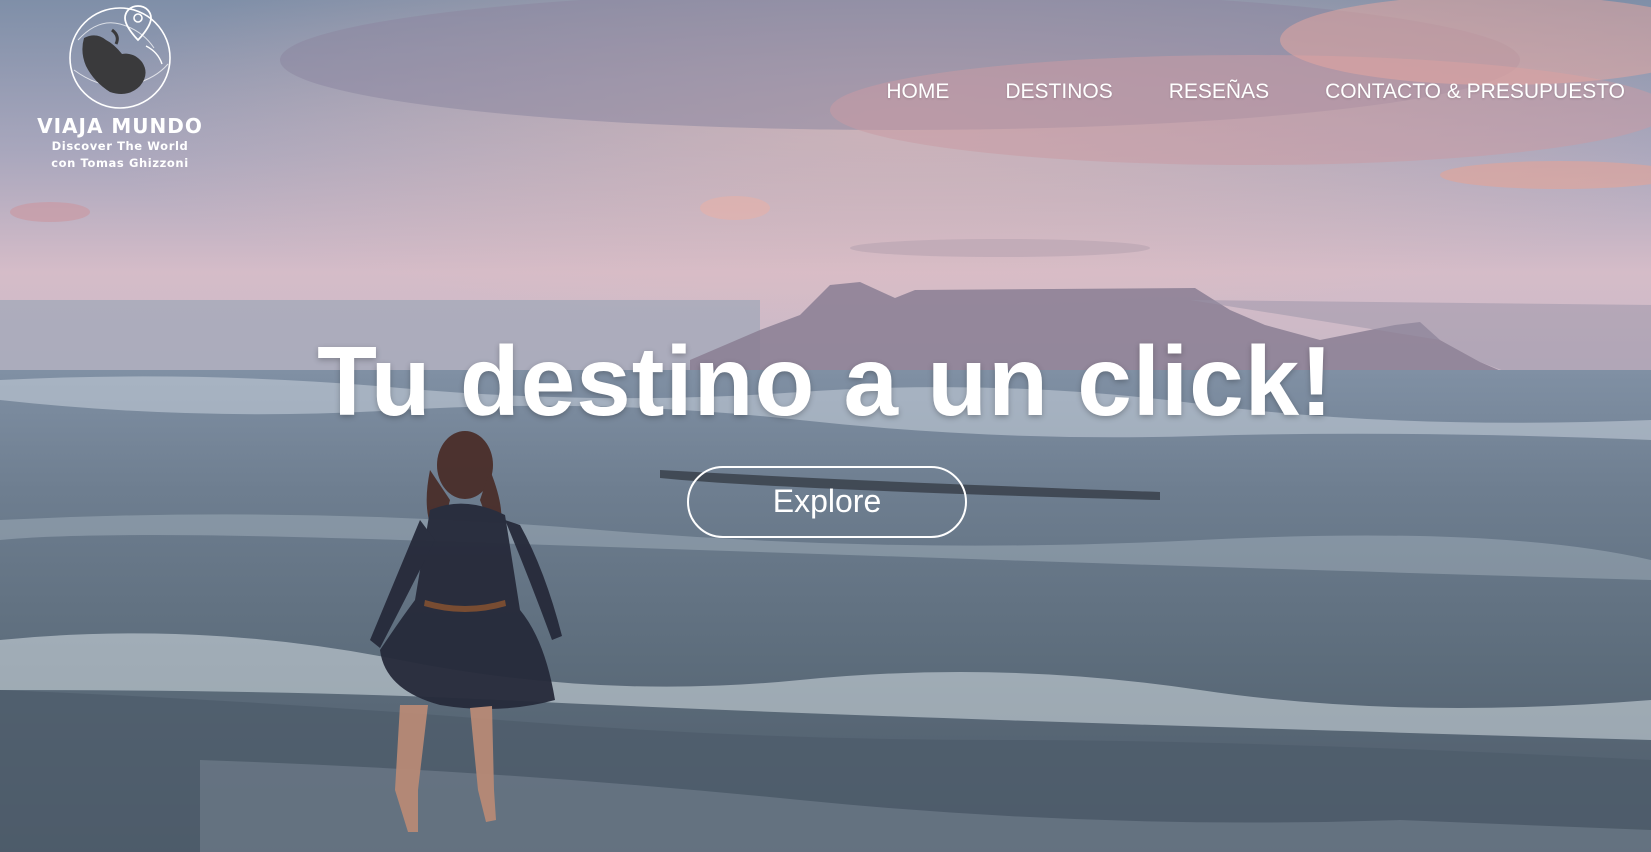 Image resolution: width=1651 pixels, height=852 pixels. Describe the element at coordinates (917, 92) in the screenshot. I see `nav-item-home: HOME` at that location.